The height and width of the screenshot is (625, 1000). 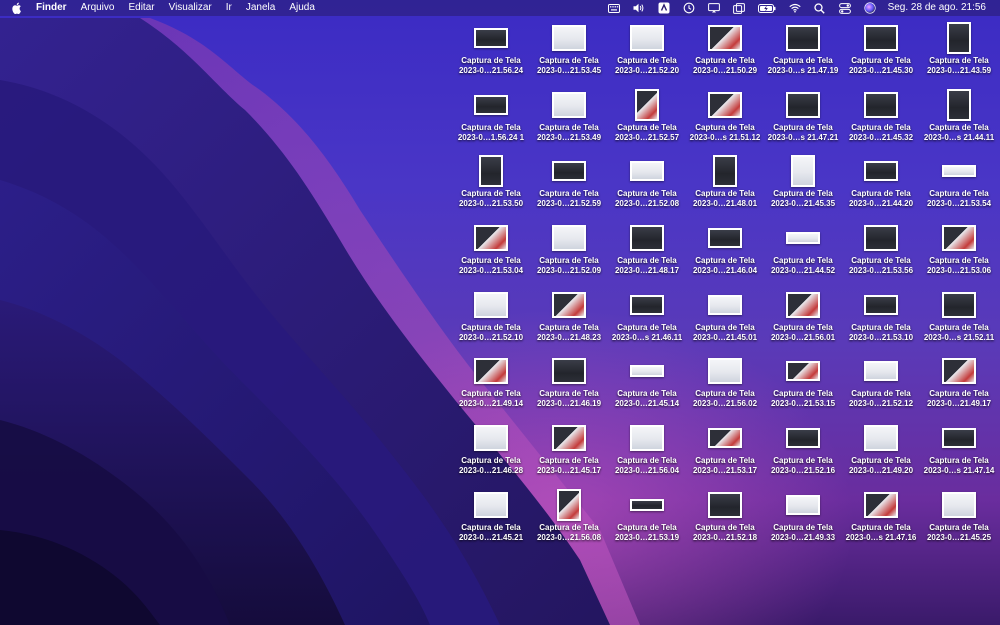 I want to click on screen-mirroring-icon, so click(x=713, y=8).